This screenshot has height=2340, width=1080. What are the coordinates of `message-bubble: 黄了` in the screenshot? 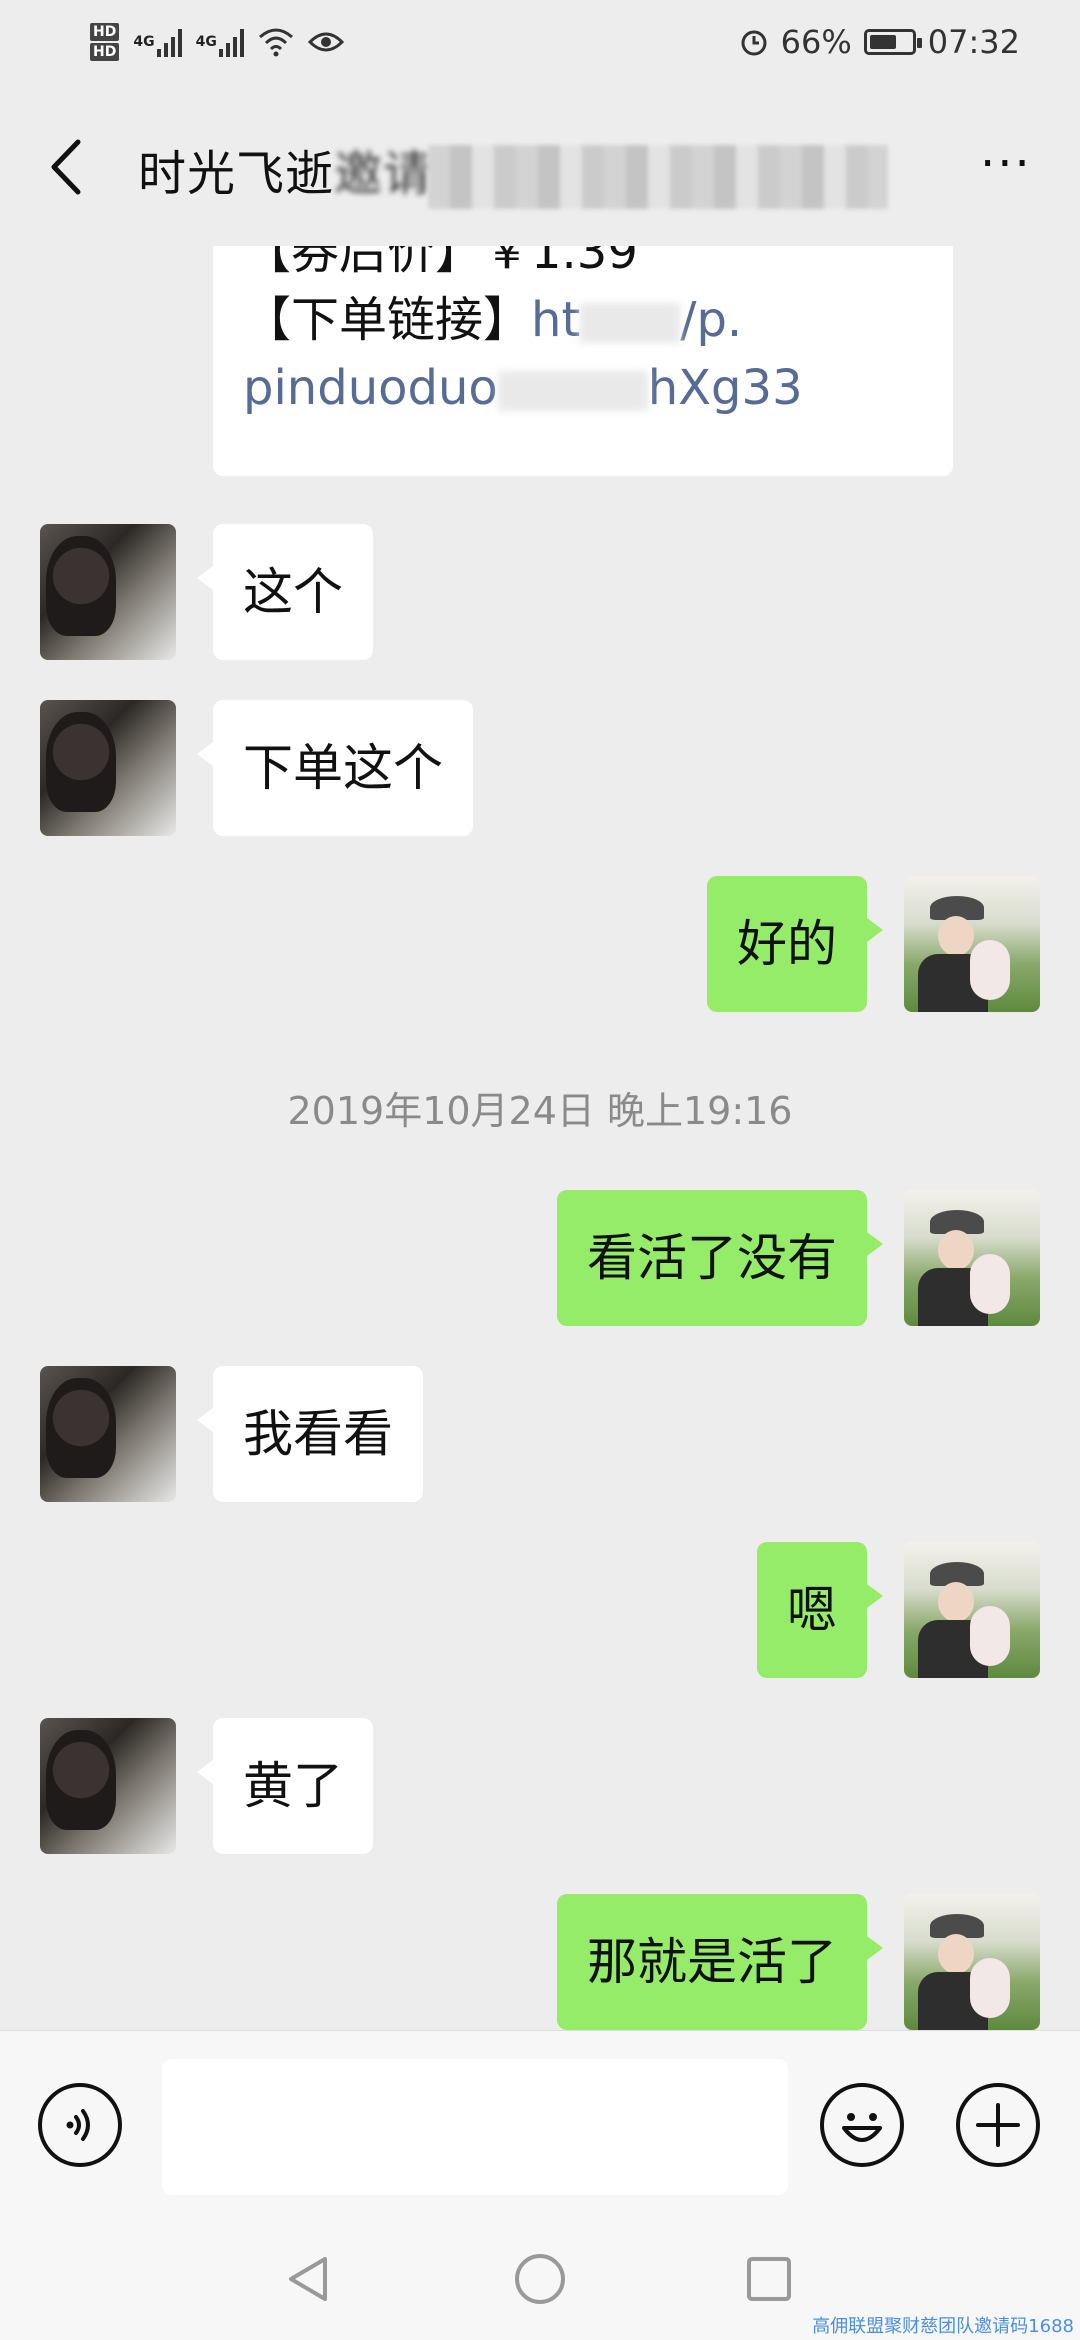 It's located at (285, 1786).